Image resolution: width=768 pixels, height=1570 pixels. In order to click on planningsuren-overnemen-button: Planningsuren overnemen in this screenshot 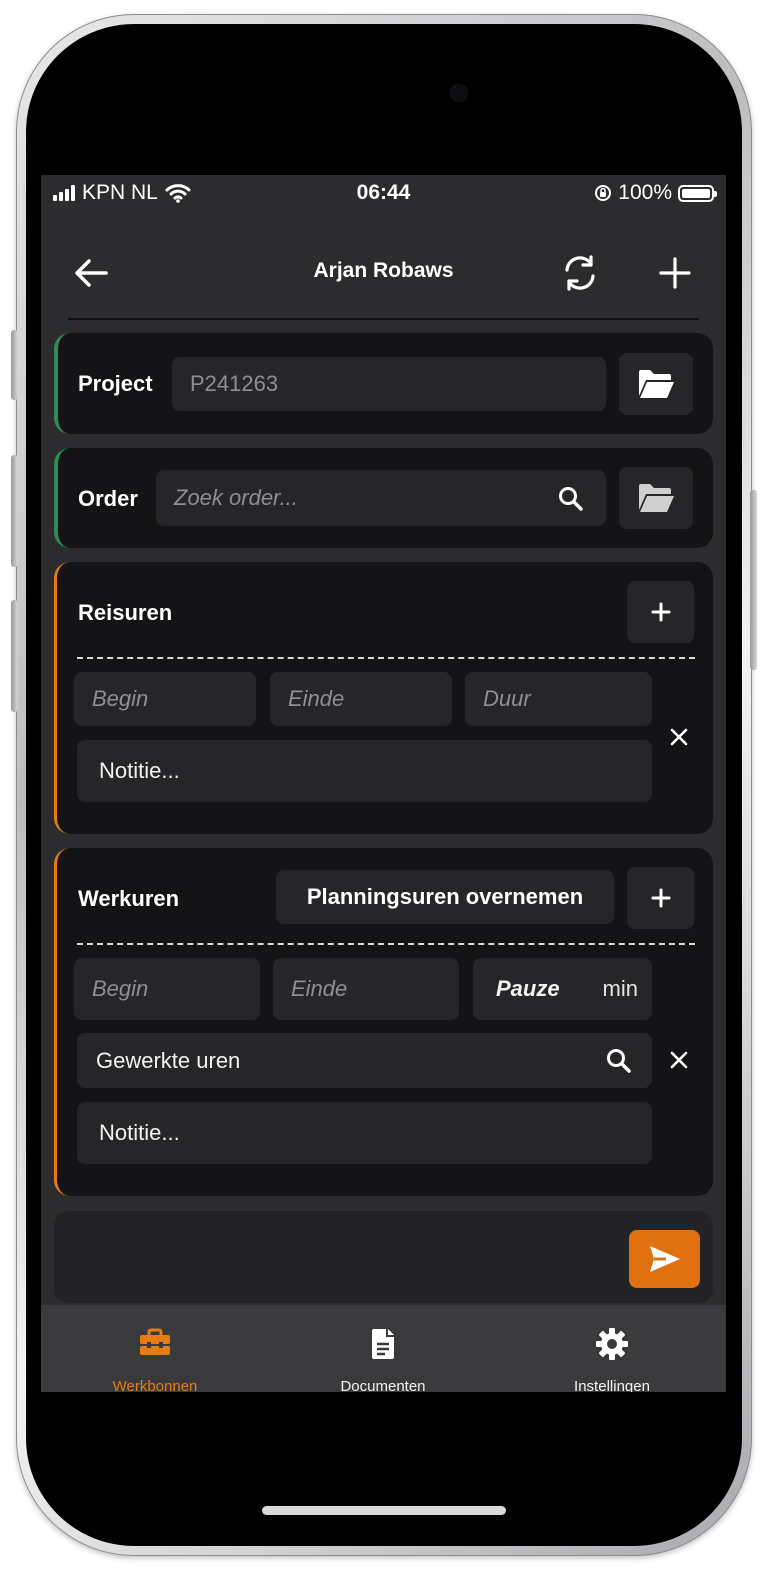, I will do `click(445, 897)`.